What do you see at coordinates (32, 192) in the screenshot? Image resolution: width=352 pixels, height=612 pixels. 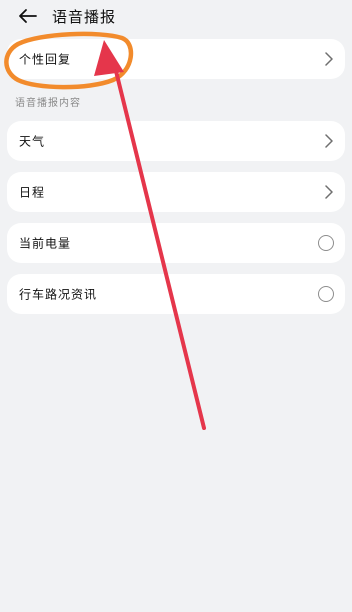 I see `schedule-label: 日程` at bounding box center [32, 192].